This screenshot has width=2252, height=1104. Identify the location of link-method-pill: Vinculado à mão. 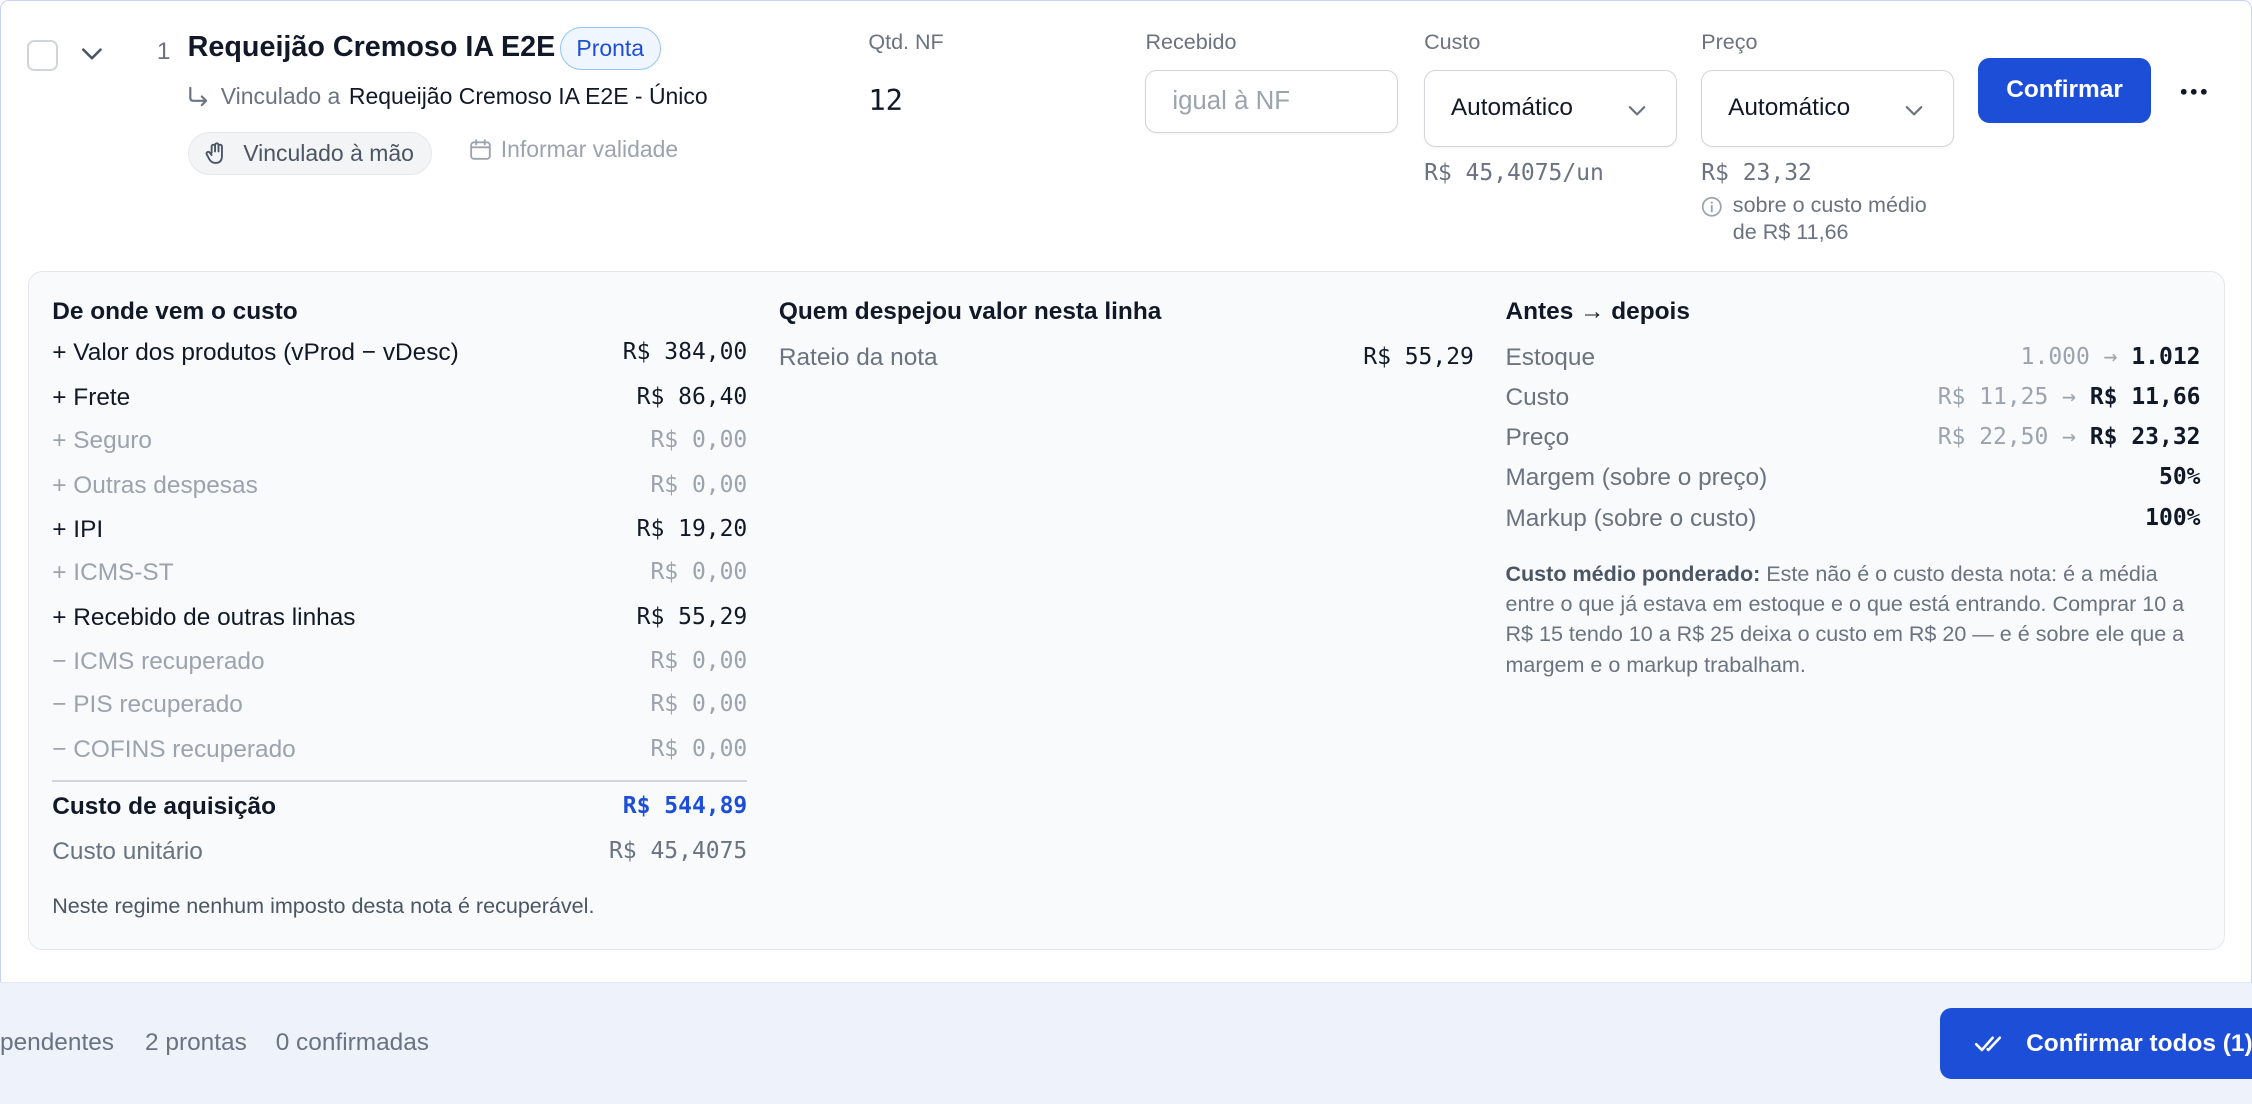
(310, 153).